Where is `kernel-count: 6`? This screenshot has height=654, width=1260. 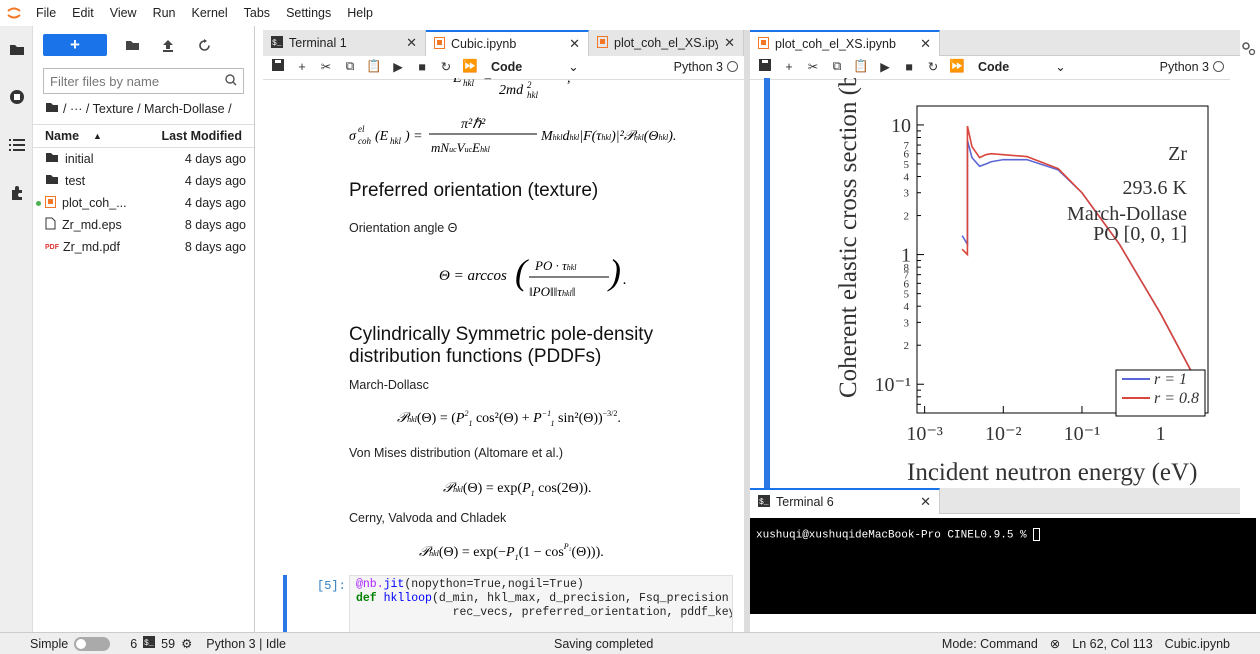 kernel-count: 6 is located at coordinates (133, 644).